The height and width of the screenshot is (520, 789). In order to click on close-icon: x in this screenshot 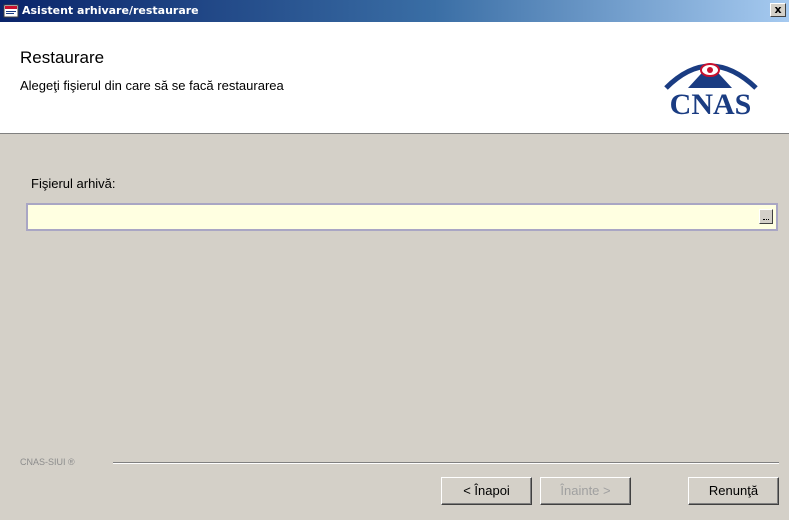, I will do `click(778, 9)`.